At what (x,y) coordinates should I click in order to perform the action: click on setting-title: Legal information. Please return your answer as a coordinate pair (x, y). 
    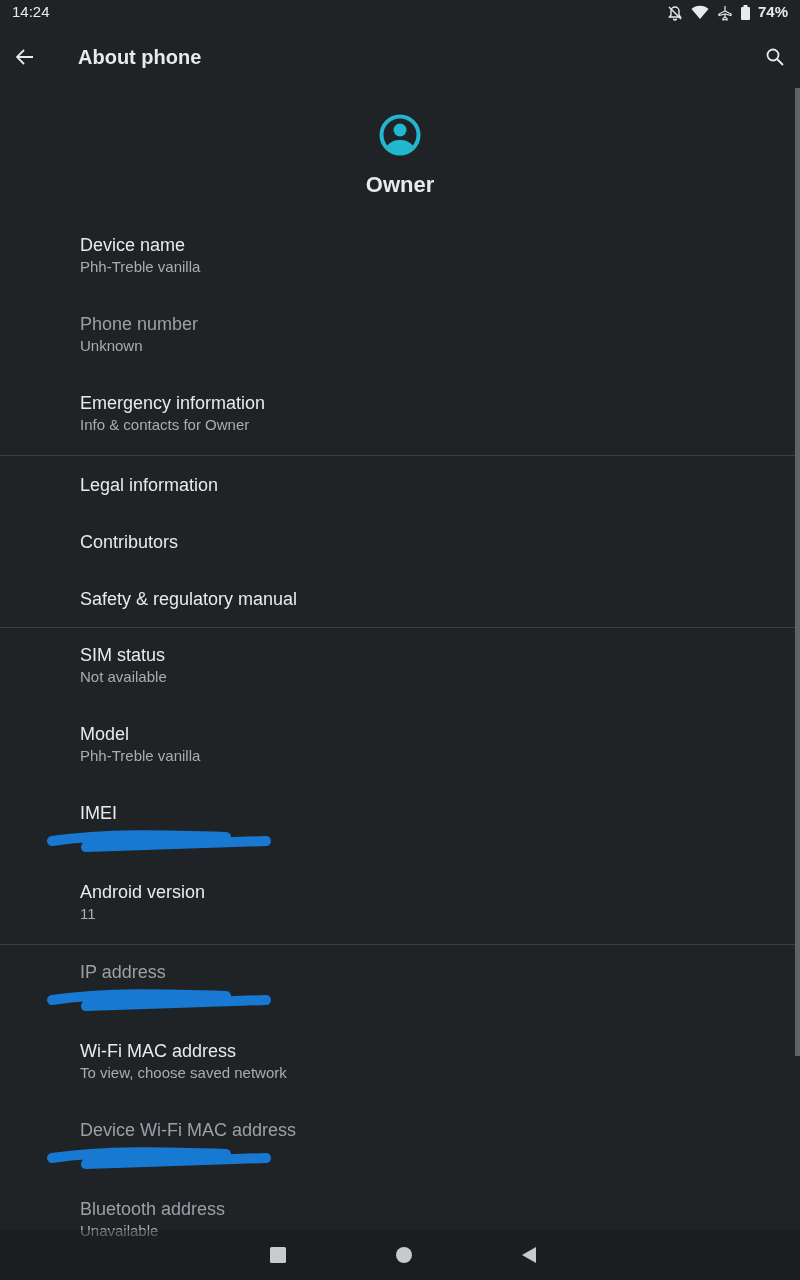
    Looking at the image, I should click on (149, 484).